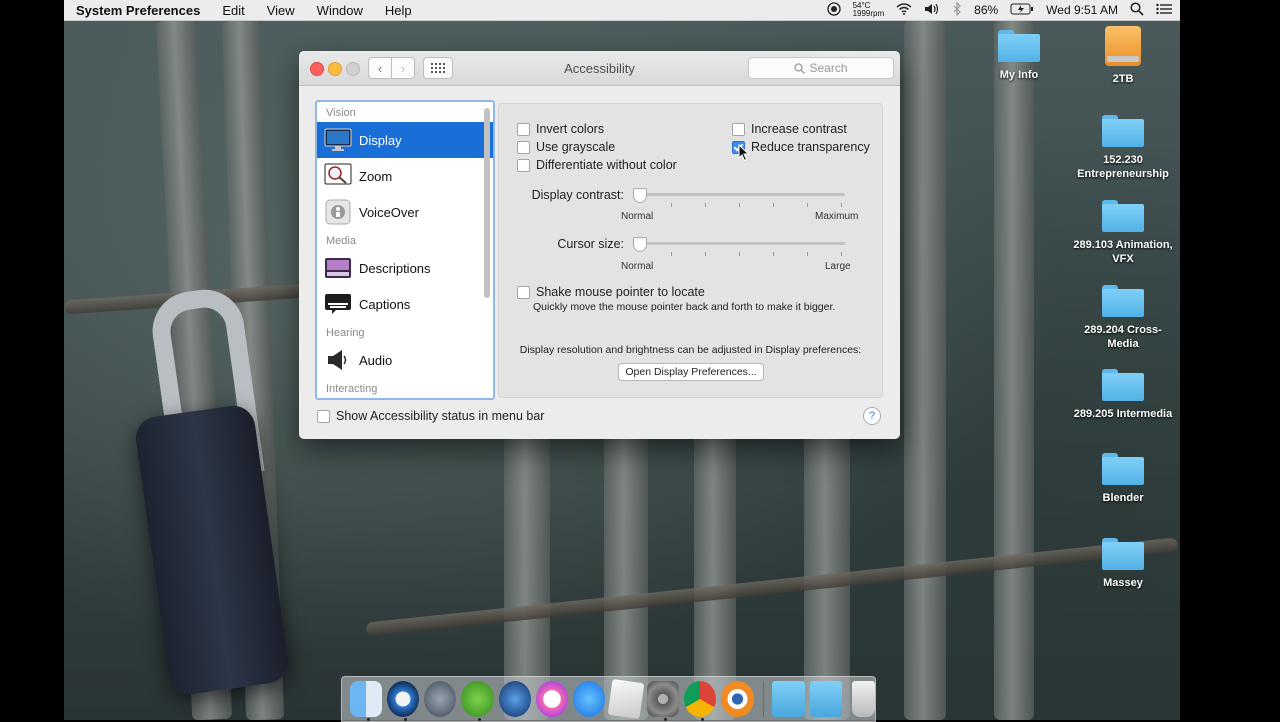  I want to click on blender-icon, so click(737, 699).